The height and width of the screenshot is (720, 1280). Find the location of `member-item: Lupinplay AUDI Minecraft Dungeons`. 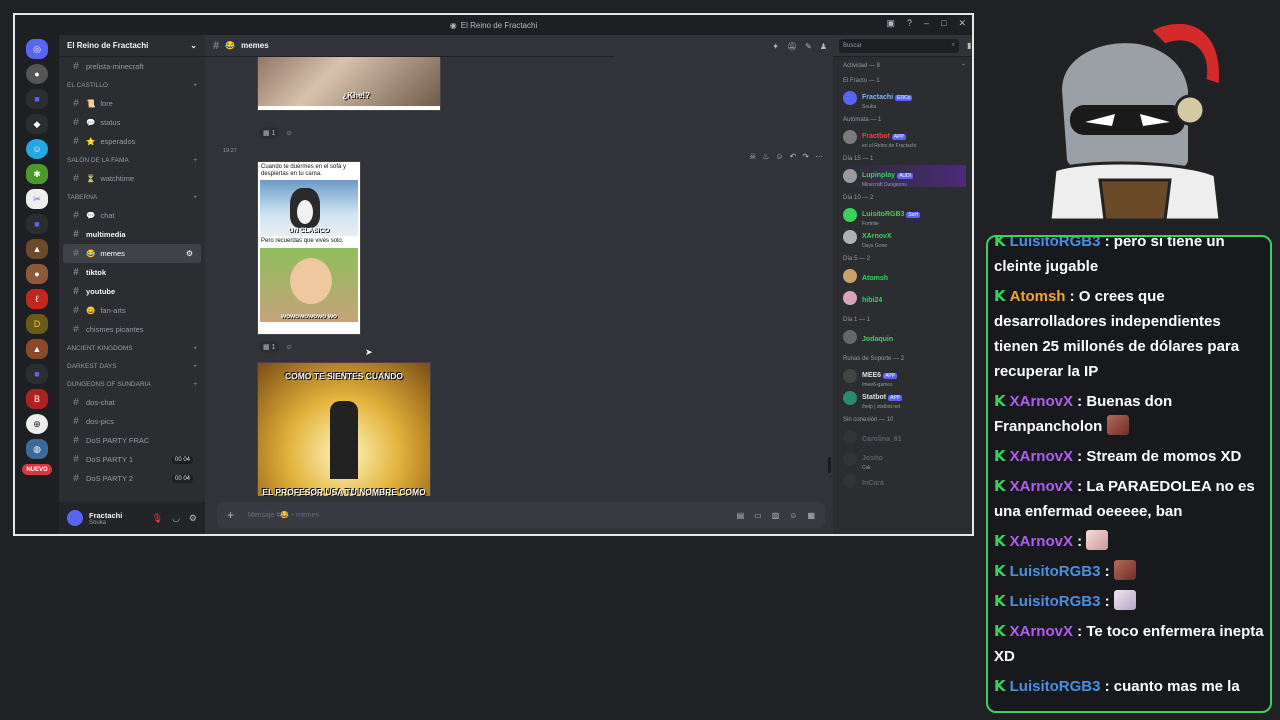

member-item: Lupinplay AUDI Minecraft Dungeons is located at coordinates (904, 176).